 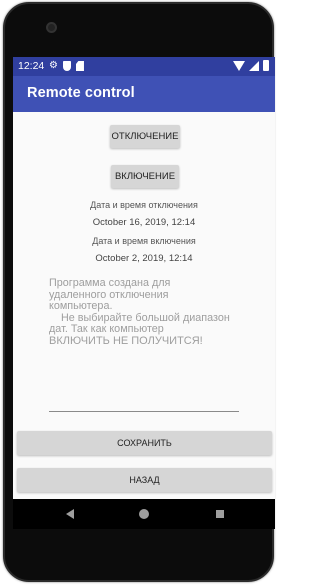 I want to click on navigation-bar, so click(x=144, y=514).